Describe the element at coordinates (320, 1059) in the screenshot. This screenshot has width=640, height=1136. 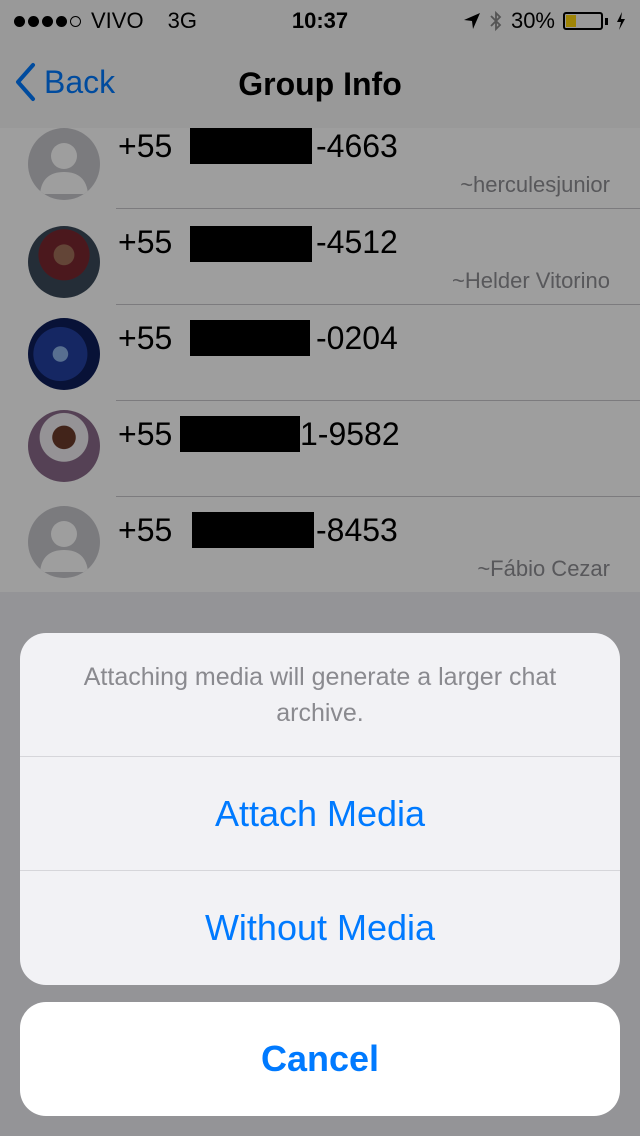
I see `cancel-button: Cancel` at that location.